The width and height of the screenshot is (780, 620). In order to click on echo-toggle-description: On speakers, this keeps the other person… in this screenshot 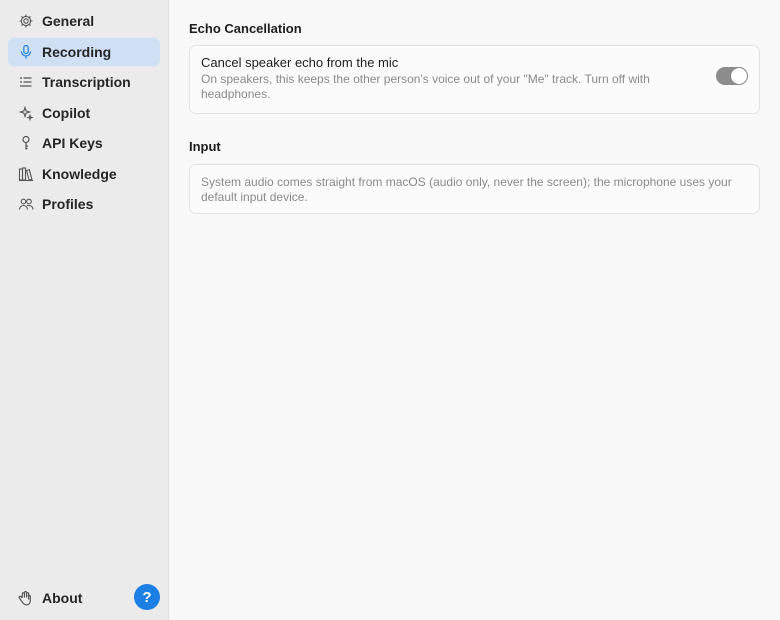, I will do `click(425, 86)`.